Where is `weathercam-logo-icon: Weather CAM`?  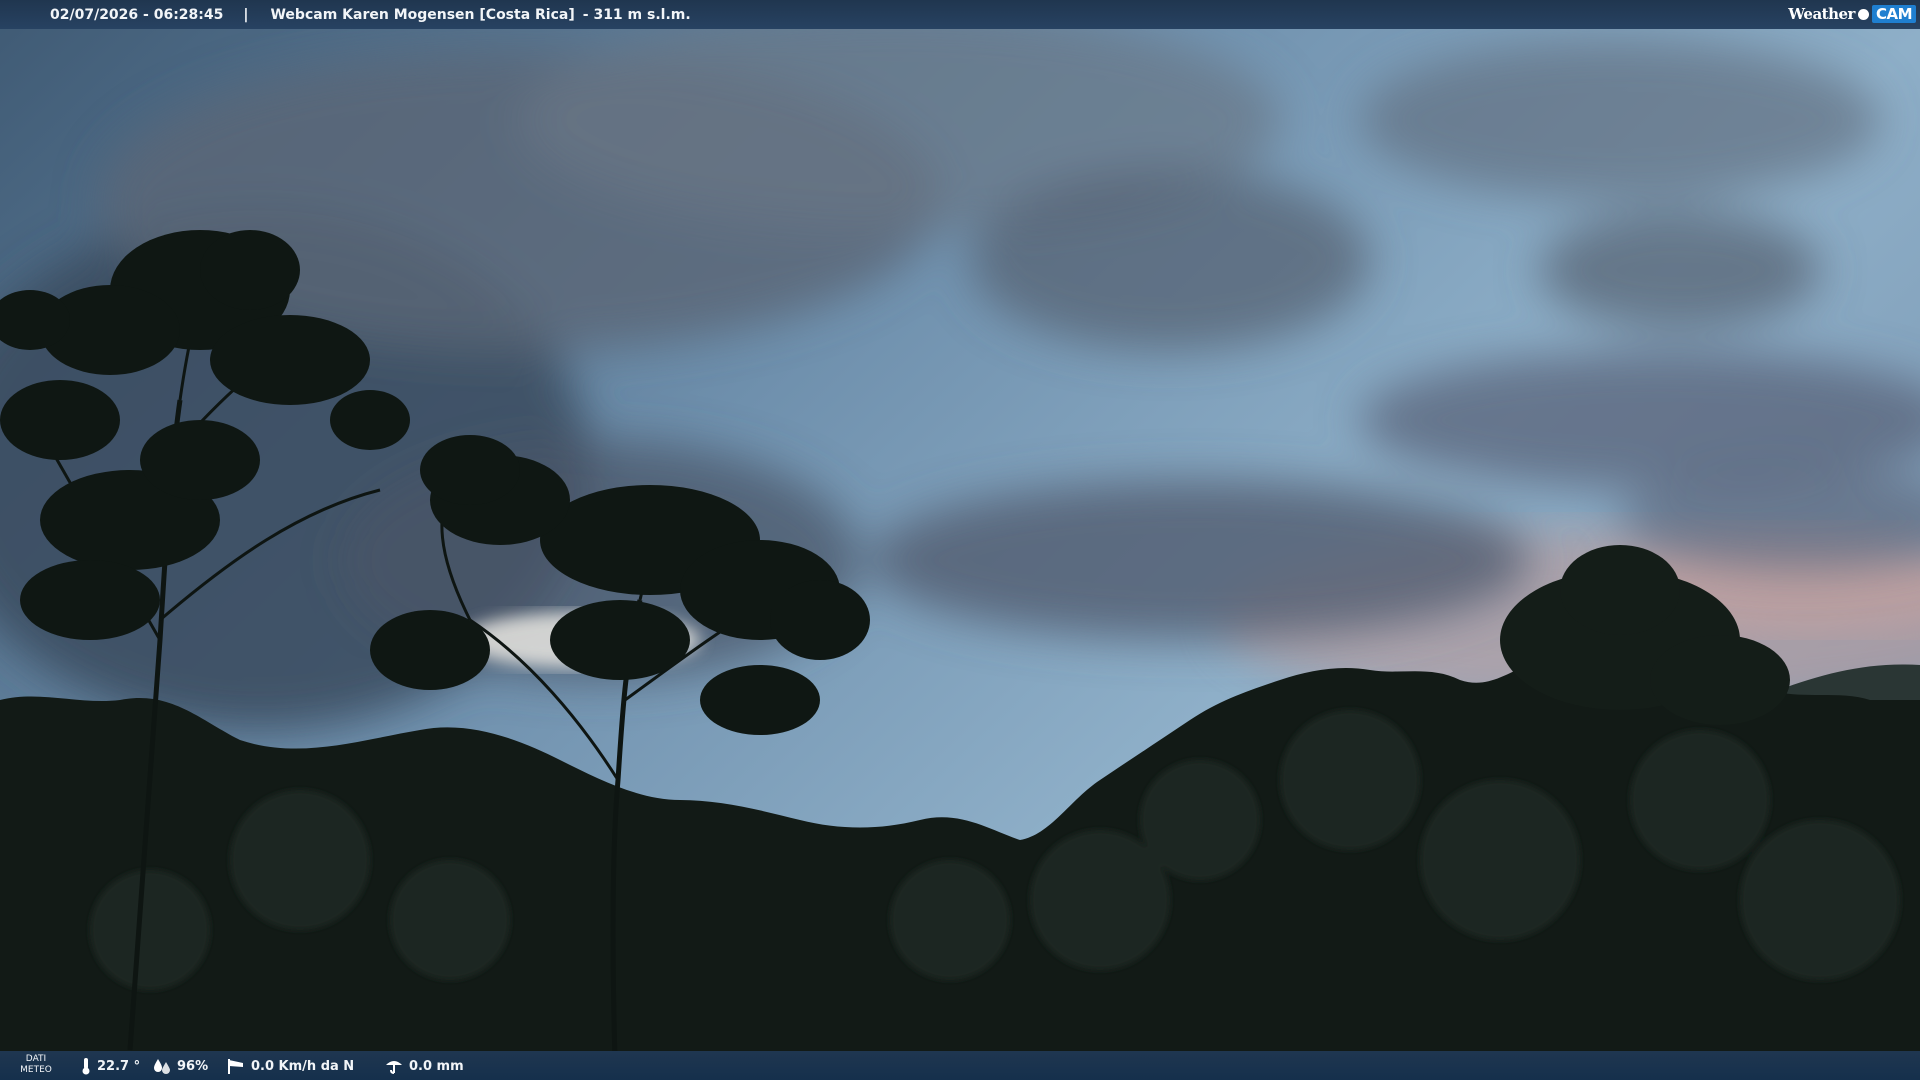 weathercam-logo-icon: Weather CAM is located at coordinates (1852, 14).